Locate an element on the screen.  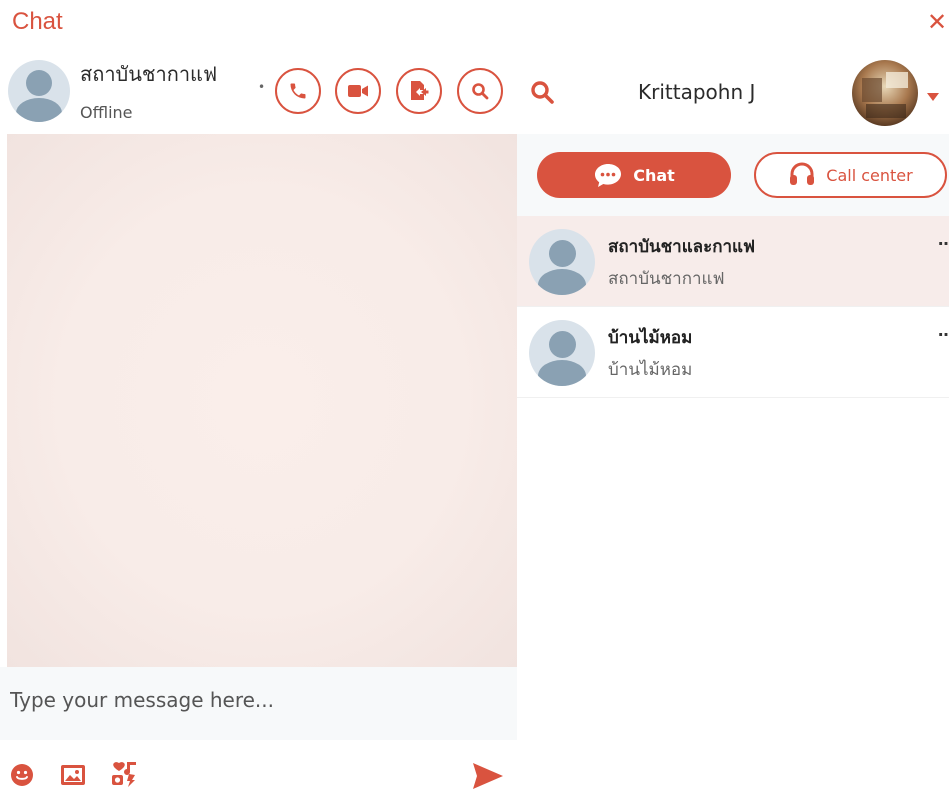
current-user-name: Krittapohn J is located at coordinates (697, 92).